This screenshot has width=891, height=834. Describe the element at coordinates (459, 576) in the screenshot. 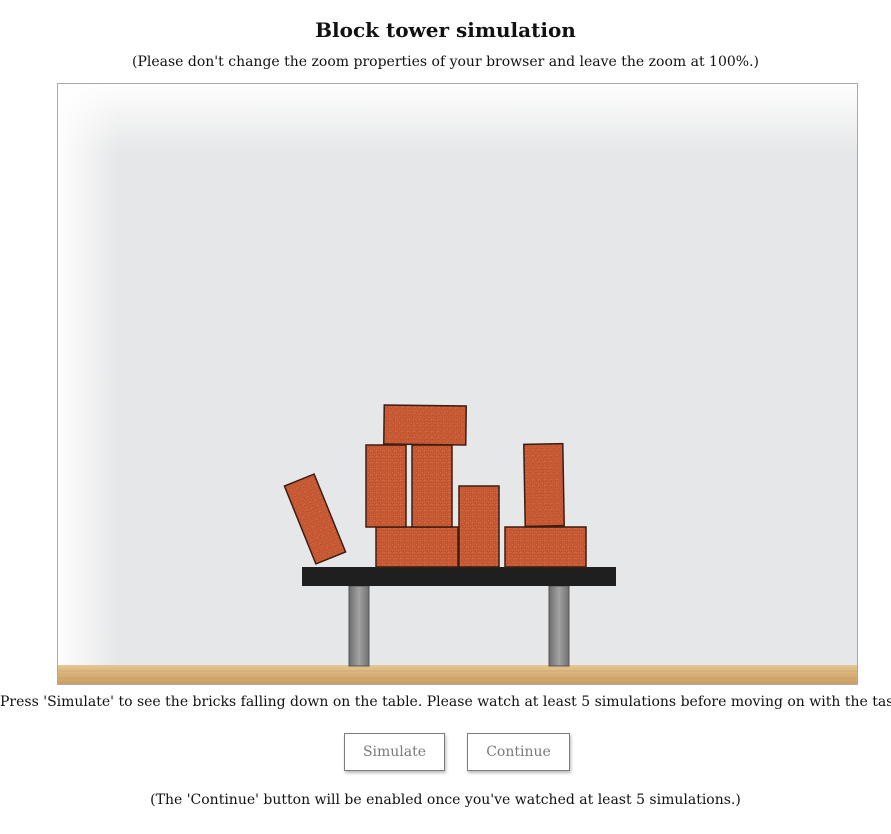

I see `table-top` at that location.